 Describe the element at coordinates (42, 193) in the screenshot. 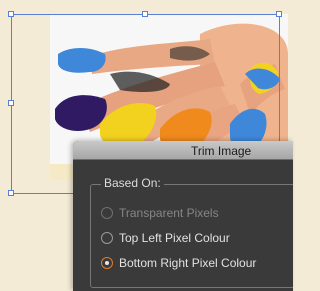

I see `selection-bottom-edge` at that location.